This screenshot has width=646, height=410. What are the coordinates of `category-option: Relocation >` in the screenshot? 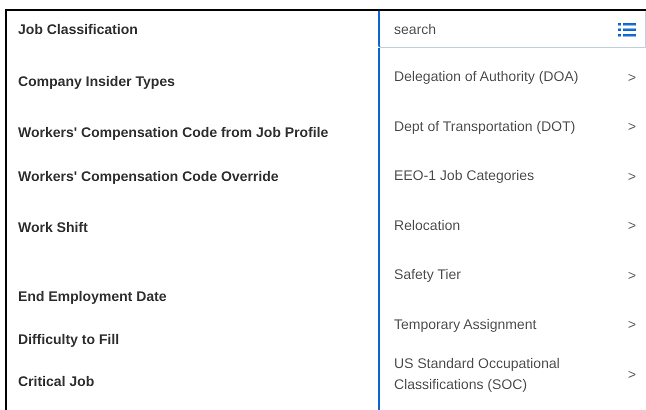 It's located at (513, 225).